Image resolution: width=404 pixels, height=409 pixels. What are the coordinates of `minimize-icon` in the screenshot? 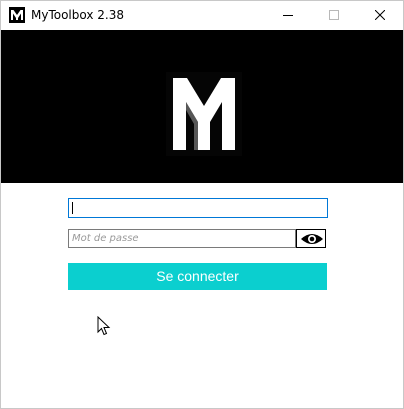 It's located at (288, 15).